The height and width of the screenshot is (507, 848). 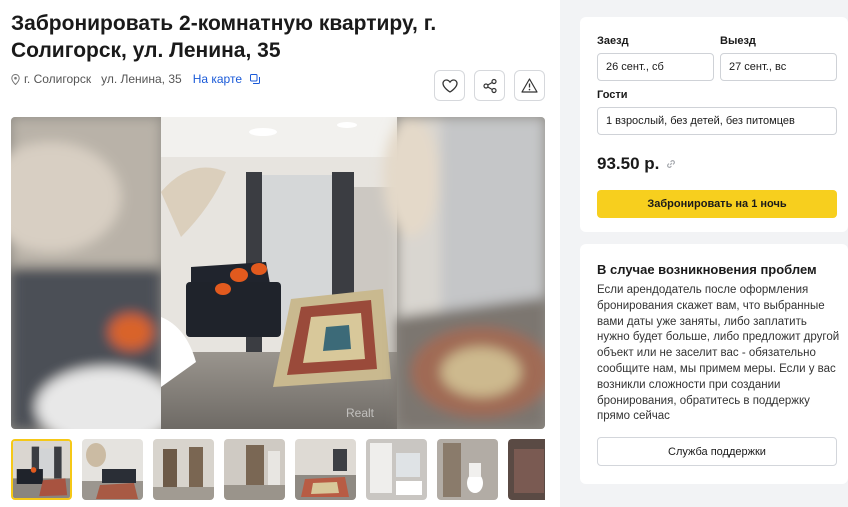 I want to click on checkout-label: Выезд, so click(x=738, y=41).